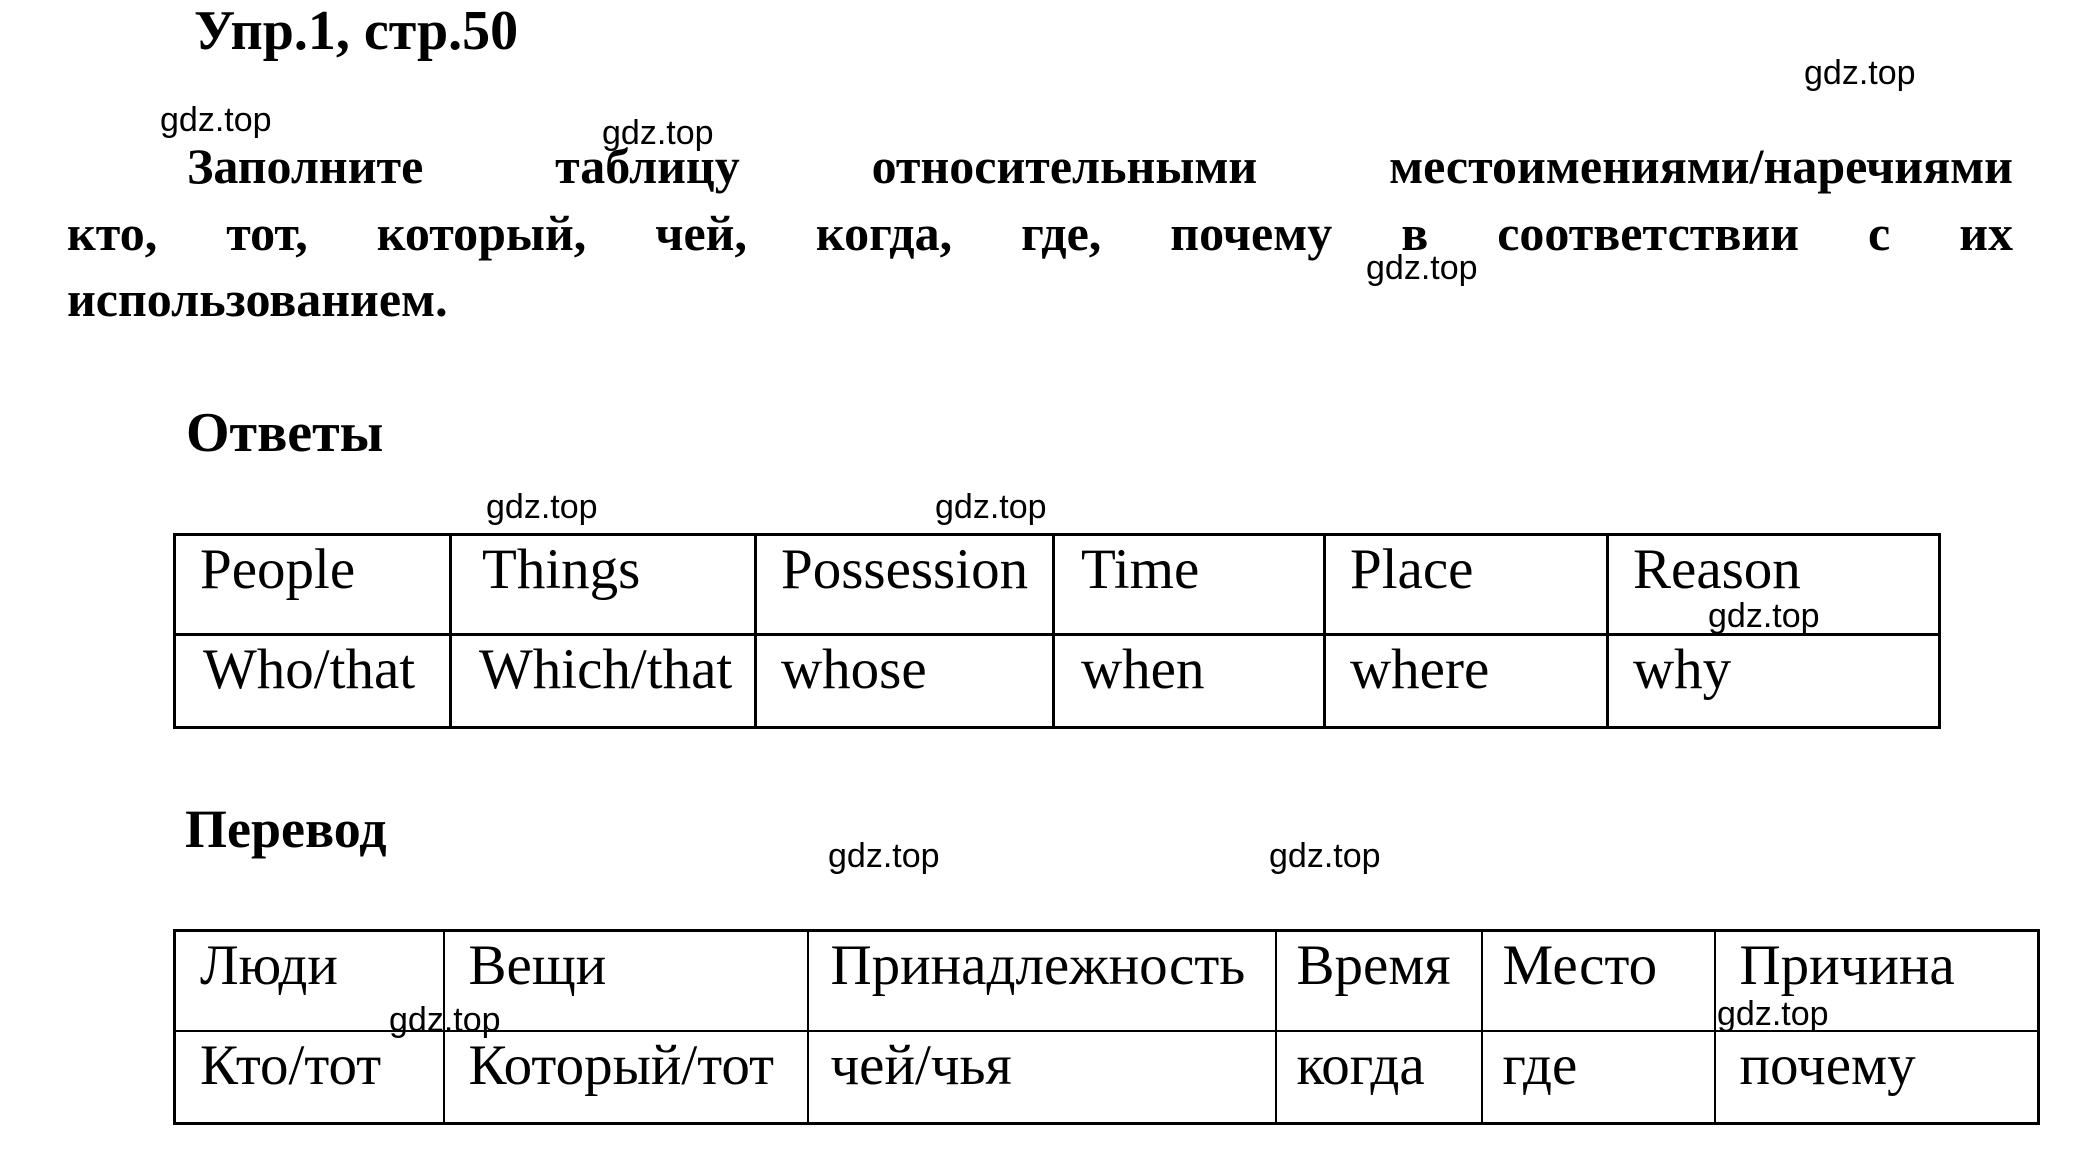  I want to click on table-row: Who/that Which/that whose when where why, so click(1057, 681).